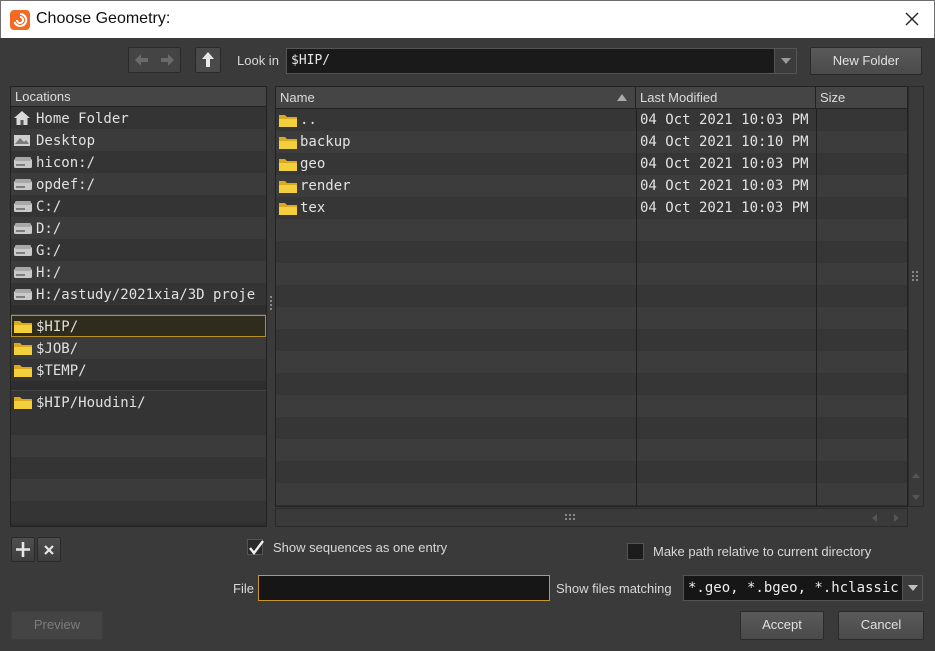 Image resolution: width=935 pixels, height=651 pixels. I want to click on location-item: $TEMP/, so click(138, 370).